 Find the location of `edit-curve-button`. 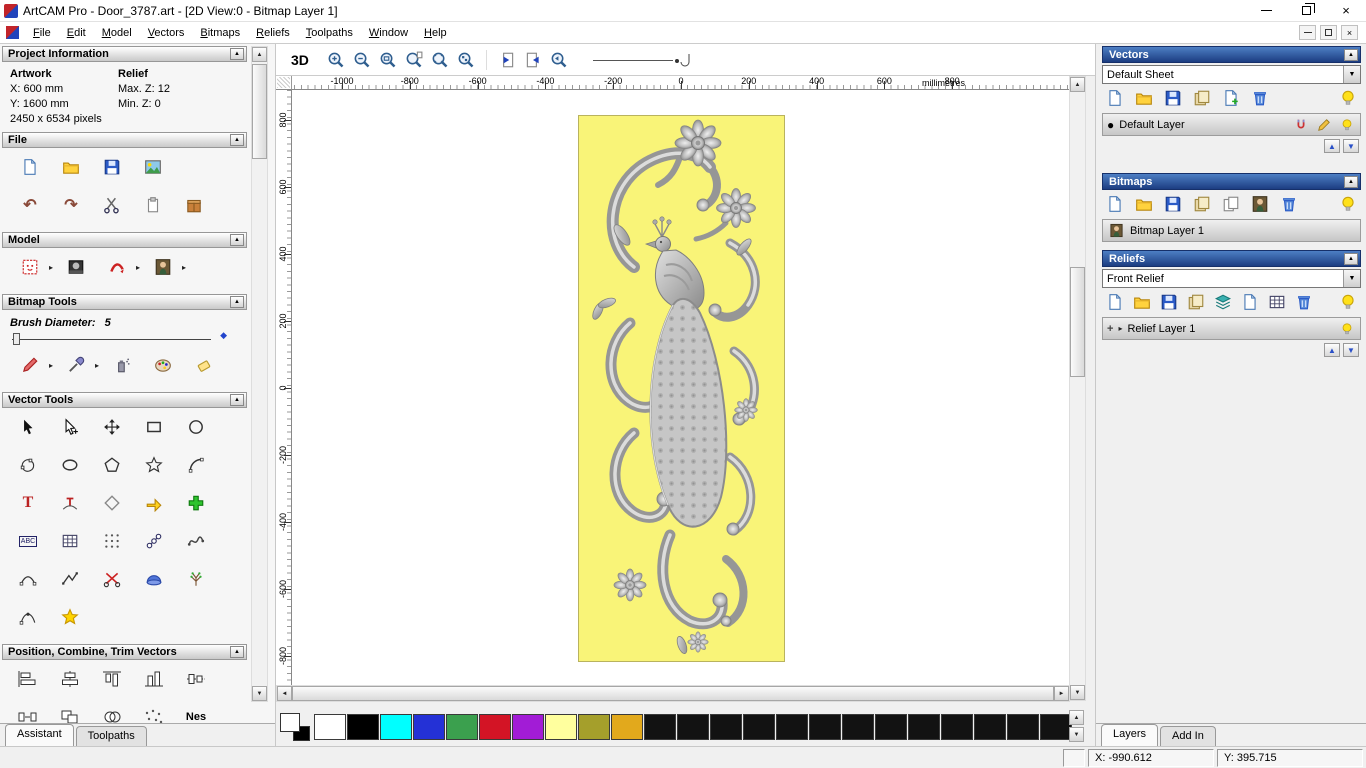

edit-curve-button is located at coordinates (28, 617).